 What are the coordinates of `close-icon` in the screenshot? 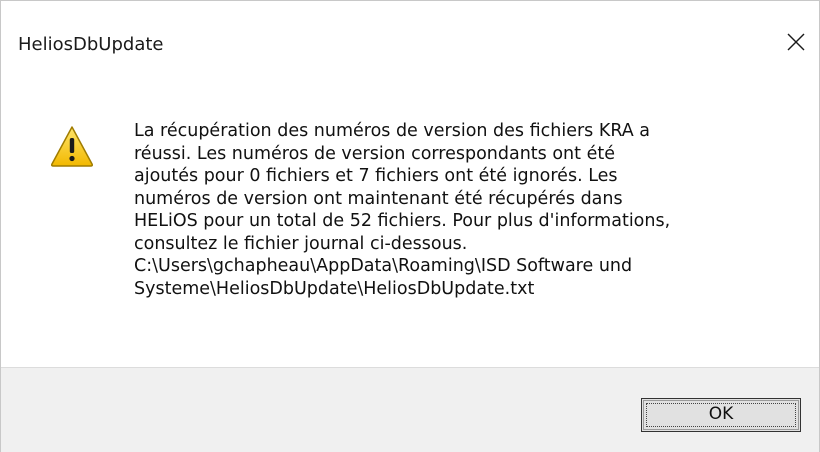 It's located at (796, 42).